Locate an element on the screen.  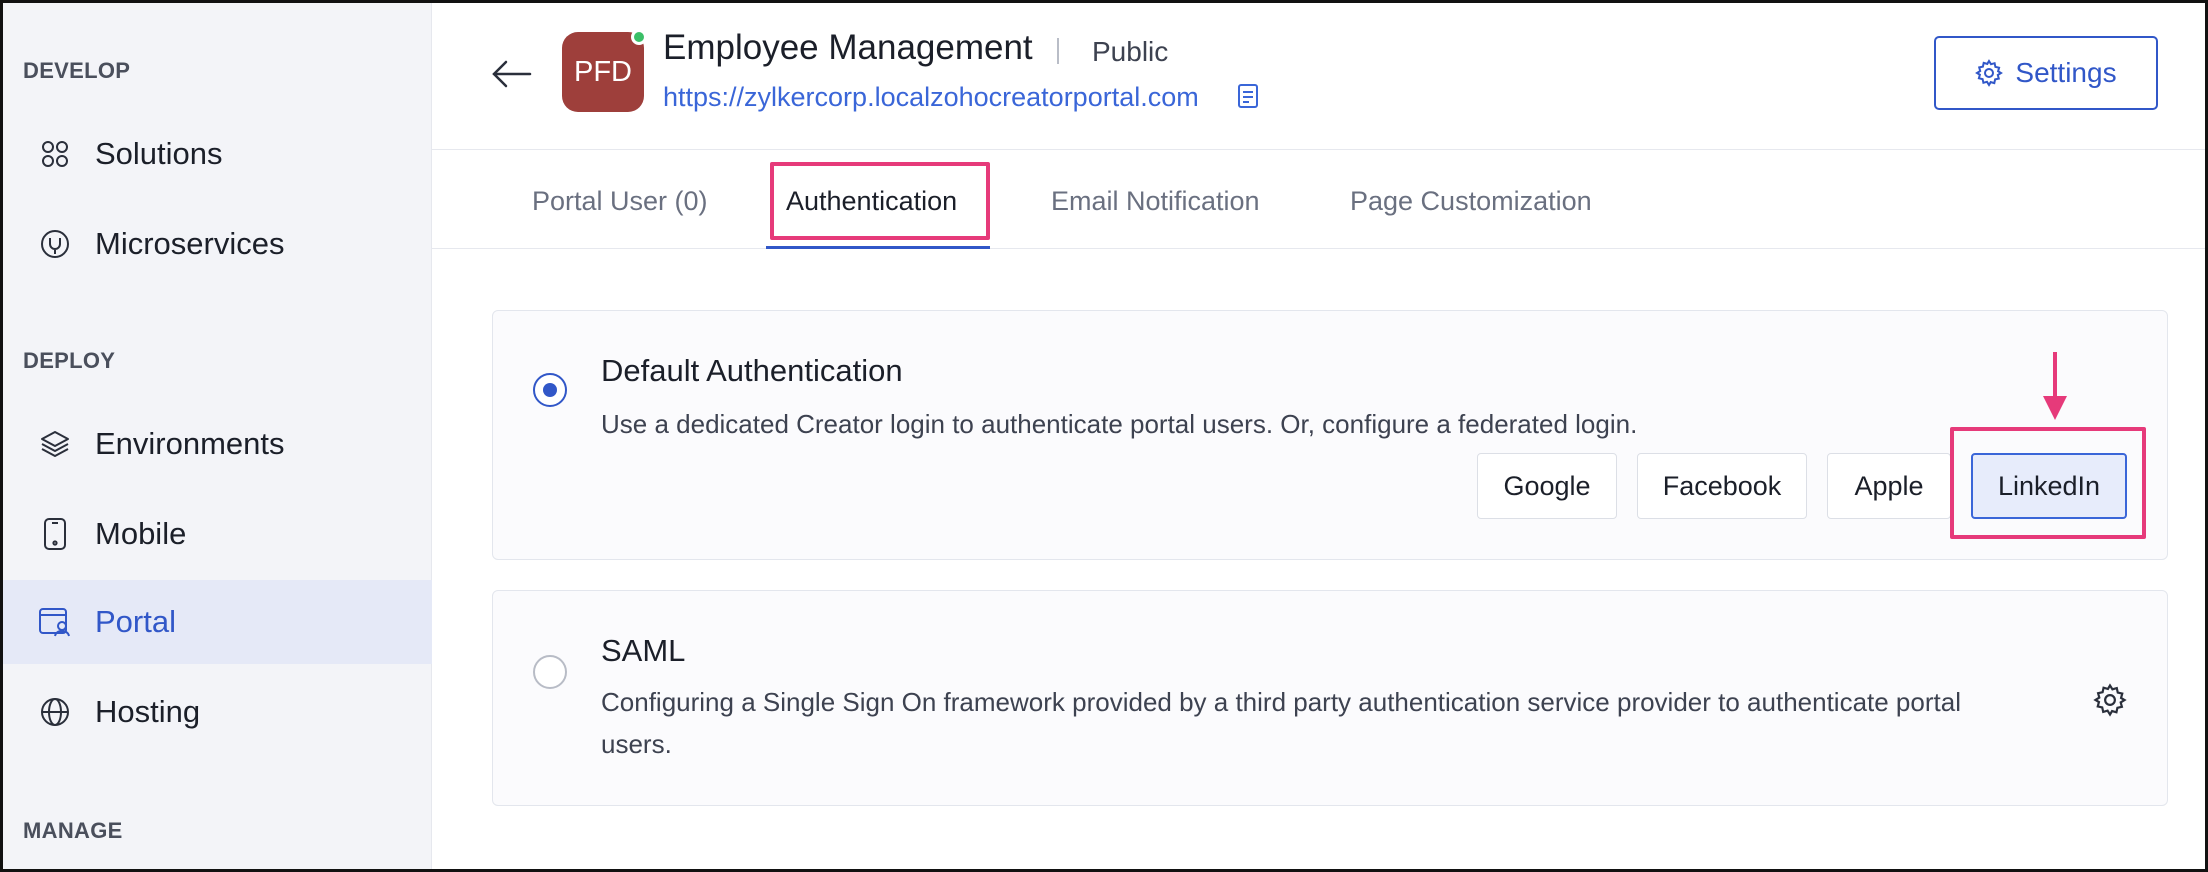
tab-email-notification: Email Notification is located at coordinates (1155, 201).